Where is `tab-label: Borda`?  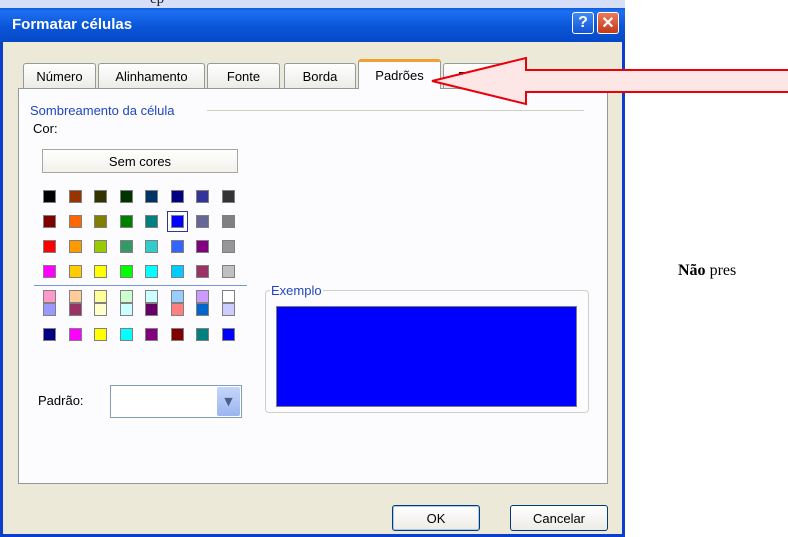 tab-label: Borda is located at coordinates (320, 76).